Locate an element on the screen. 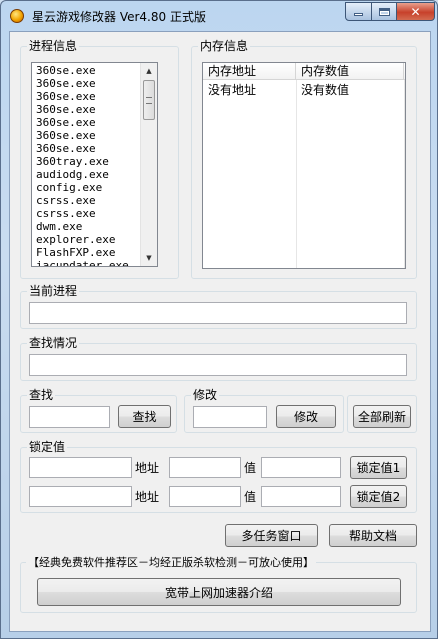 This screenshot has width=438, height=639. process-list-scrollbar: ▲ ▼ is located at coordinates (148, 164).